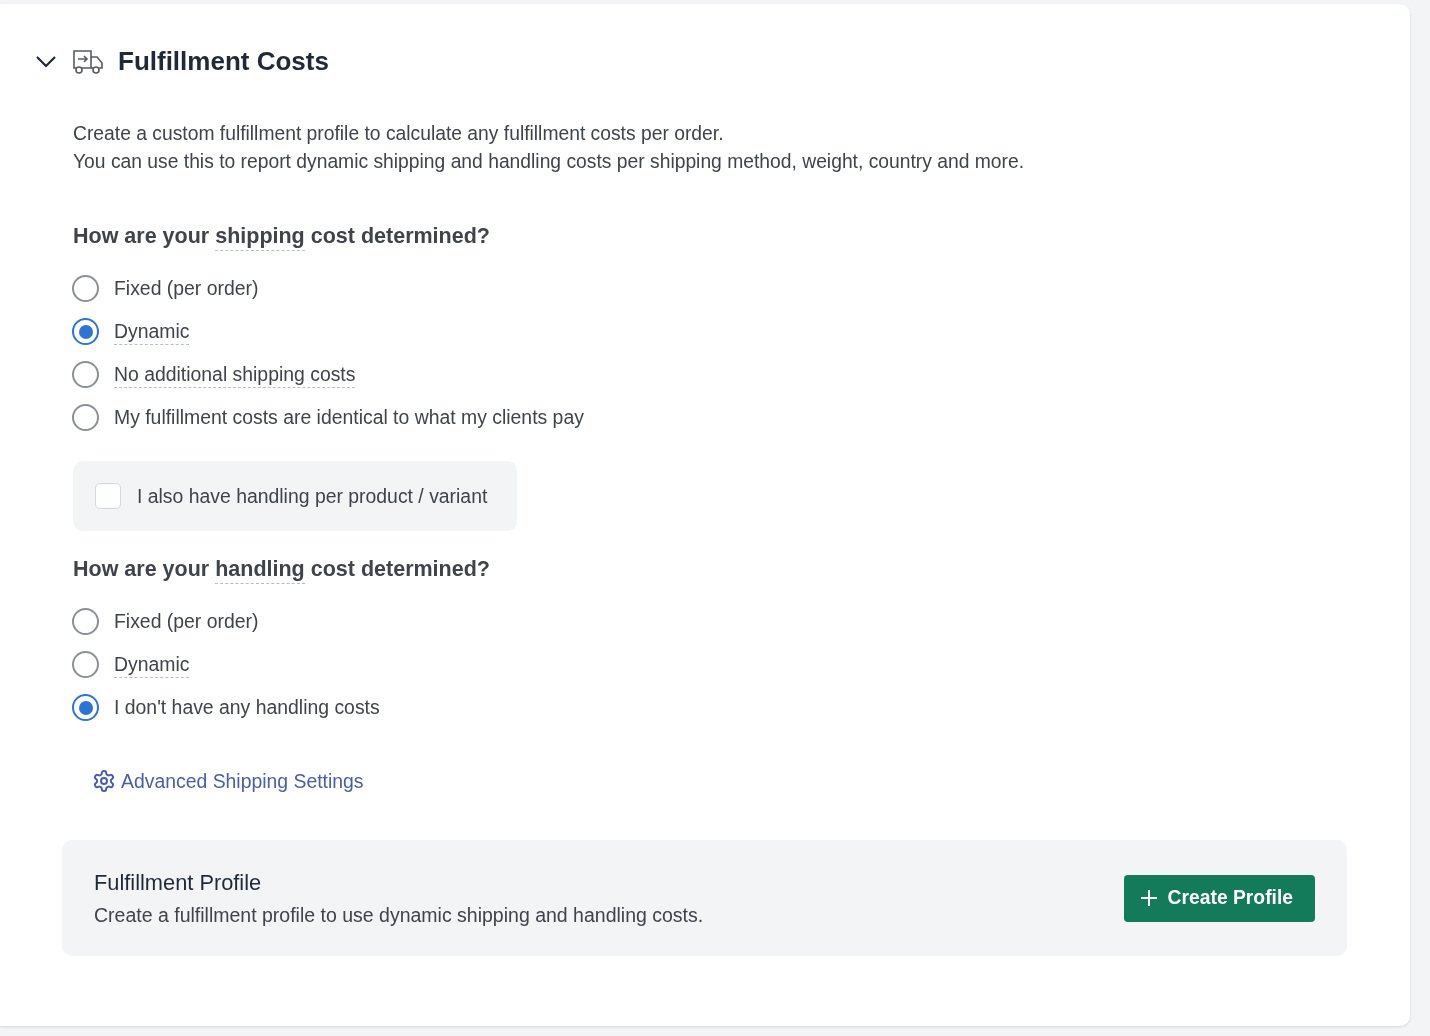  What do you see at coordinates (312, 496) in the screenshot?
I see `checkbox-label: I also have handling per product / variant` at bounding box center [312, 496].